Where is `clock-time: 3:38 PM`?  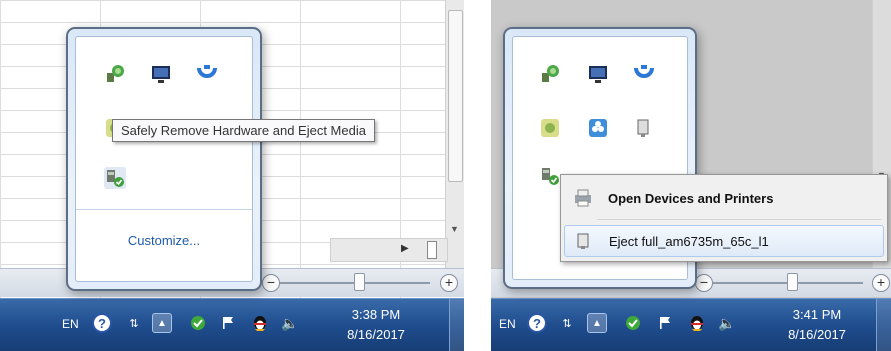 clock-time: 3:38 PM is located at coordinates (376, 314).